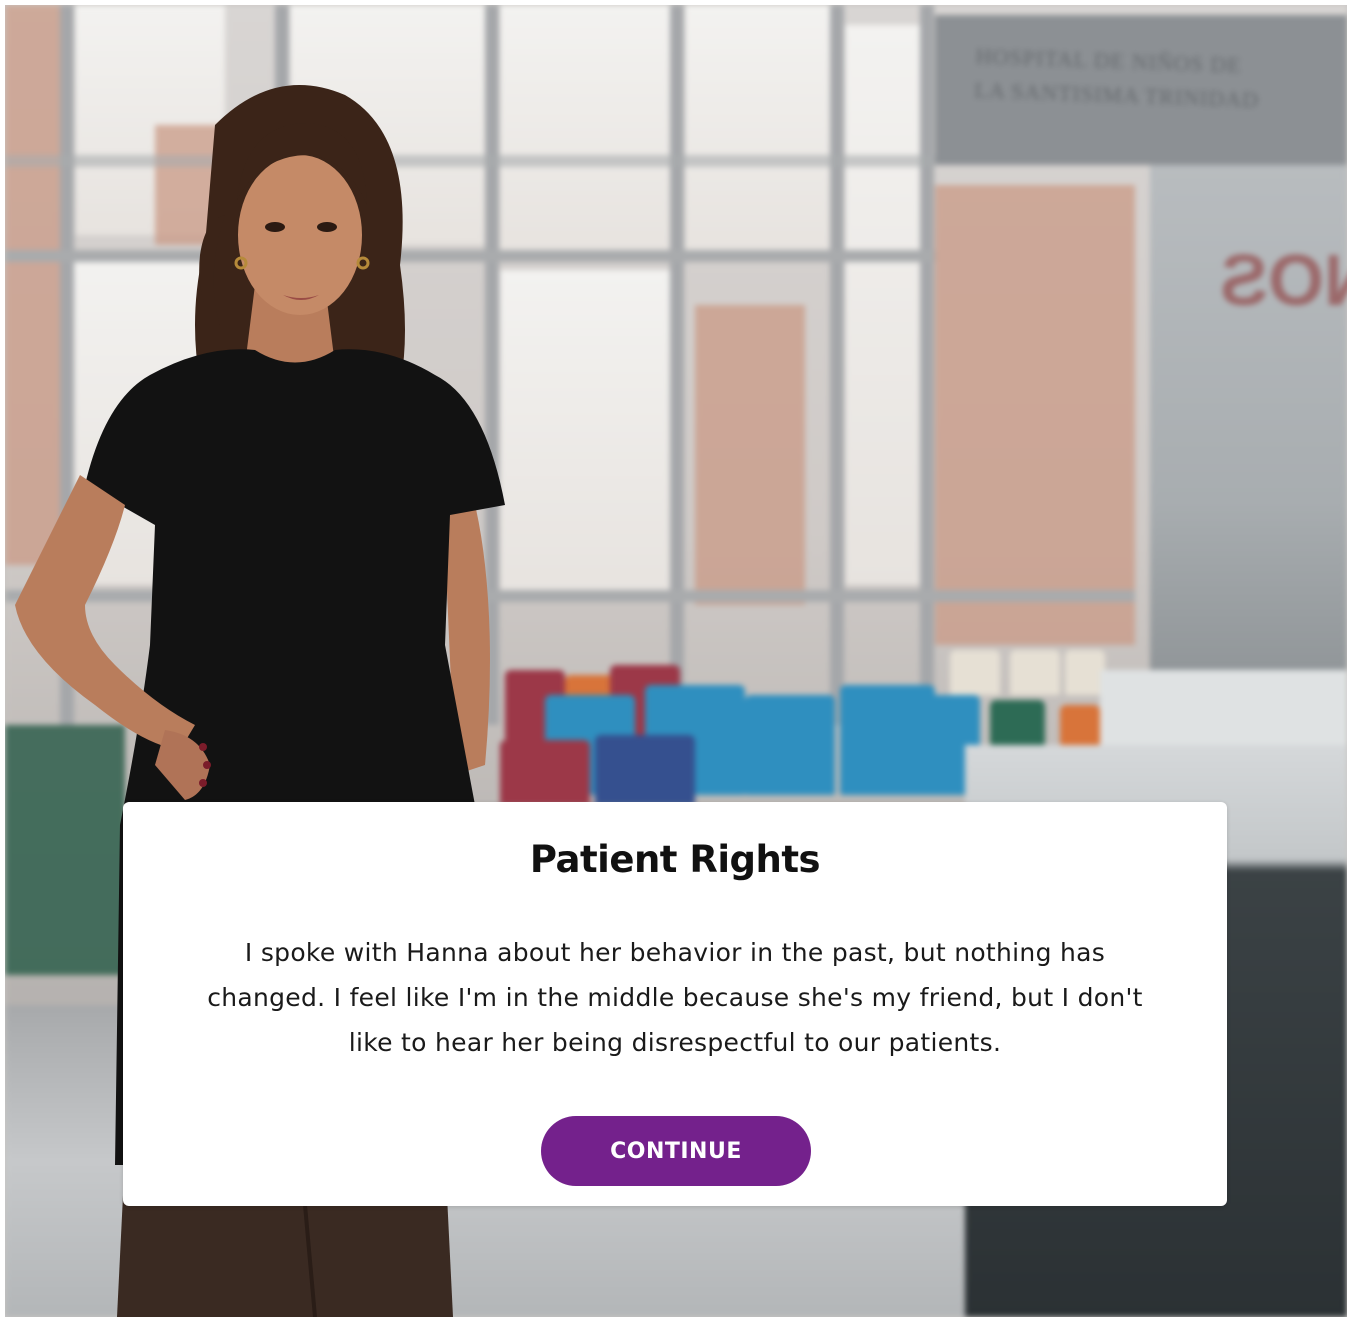 This screenshot has height=1322, width=1352. I want to click on dialog-title: Patient Rights, so click(675, 859).